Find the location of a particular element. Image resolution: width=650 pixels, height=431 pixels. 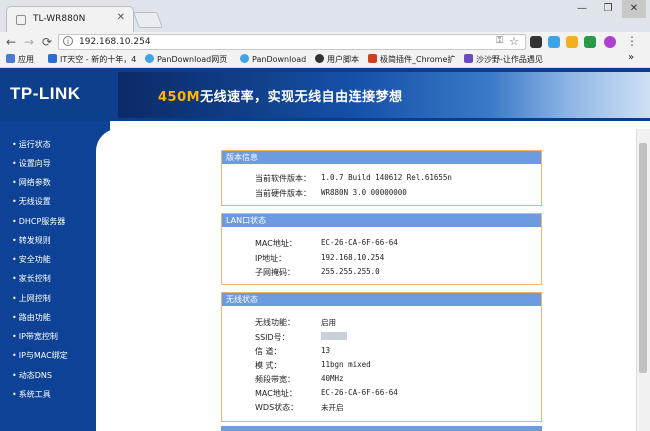

sidebar-item-security: 安全功能 is located at coordinates (31, 259).